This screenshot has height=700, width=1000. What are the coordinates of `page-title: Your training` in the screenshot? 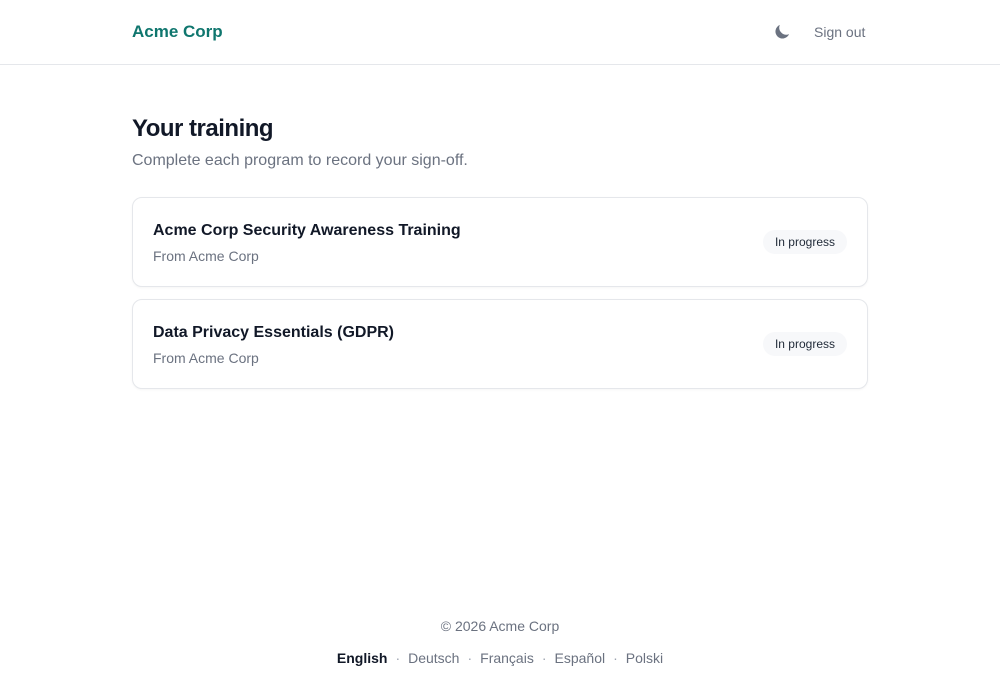 It's located at (203, 128).